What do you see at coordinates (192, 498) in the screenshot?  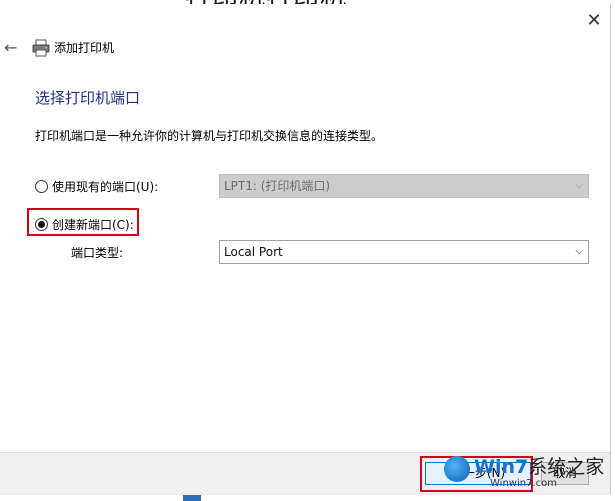 I see `taskbar-fragment` at bounding box center [192, 498].